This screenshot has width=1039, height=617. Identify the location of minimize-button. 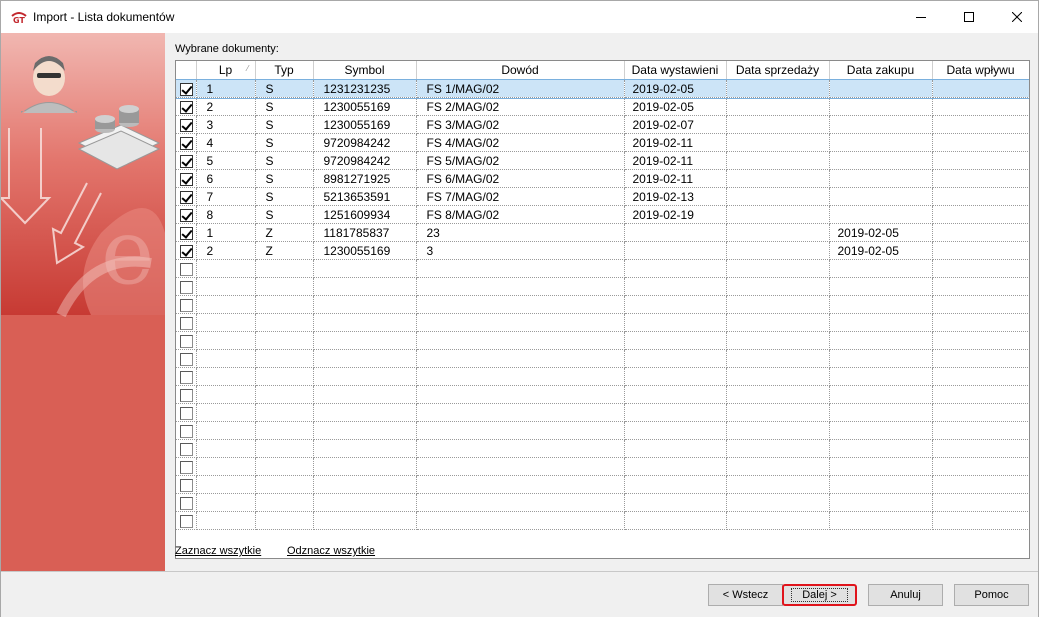
(921, 17).